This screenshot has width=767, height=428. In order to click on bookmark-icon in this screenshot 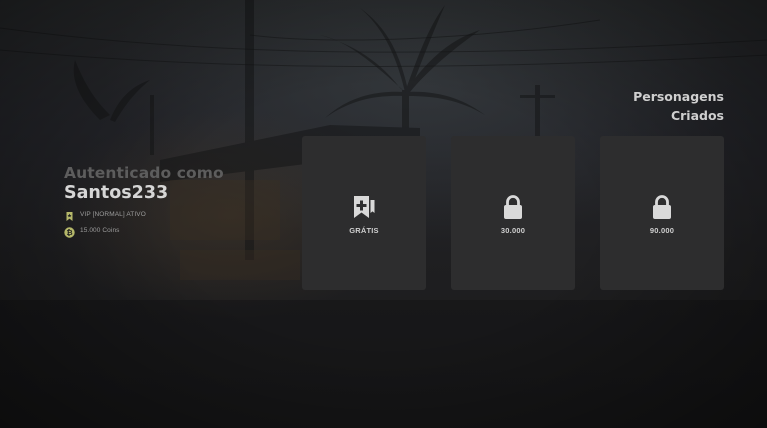, I will do `click(69, 215)`.